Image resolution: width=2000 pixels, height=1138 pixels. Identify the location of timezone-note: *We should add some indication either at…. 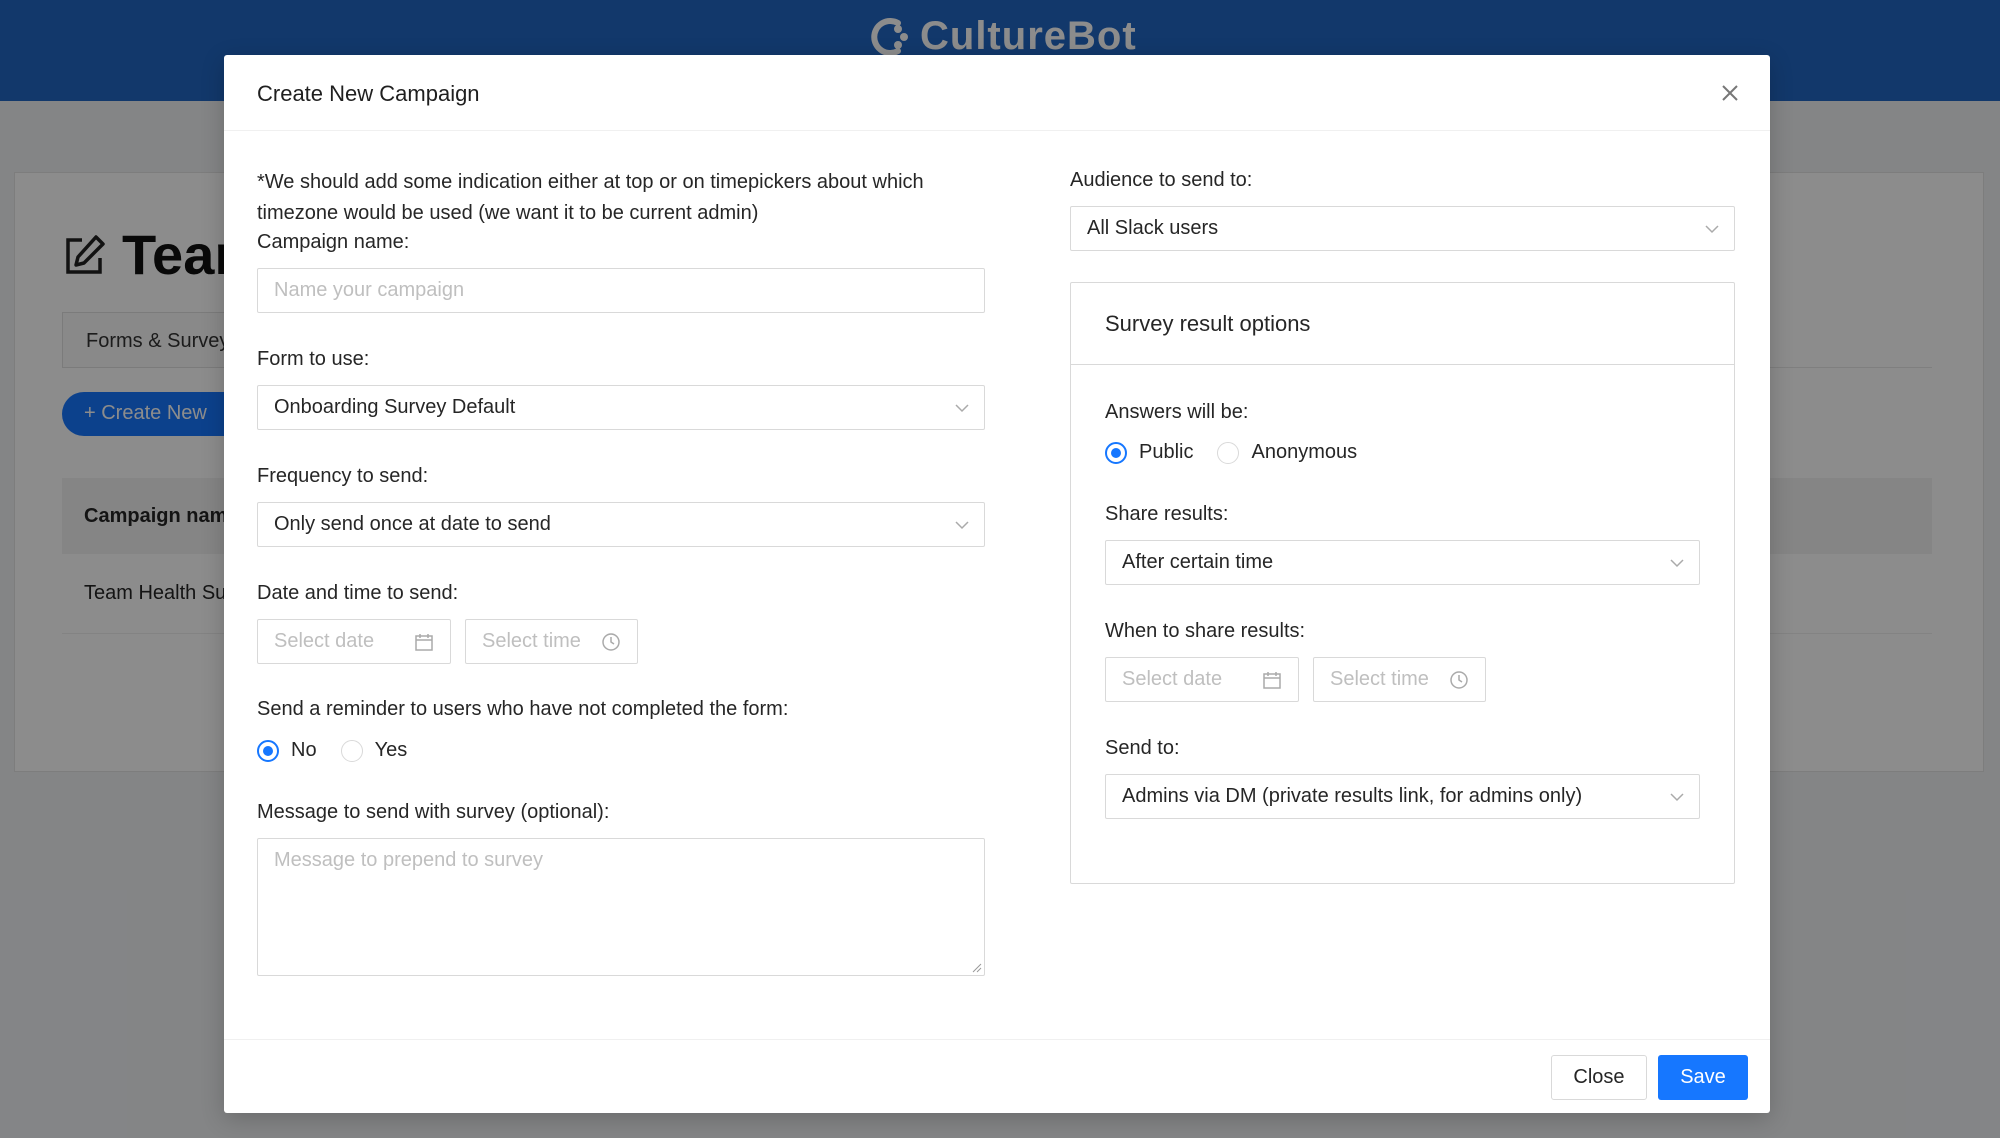
(590, 197).